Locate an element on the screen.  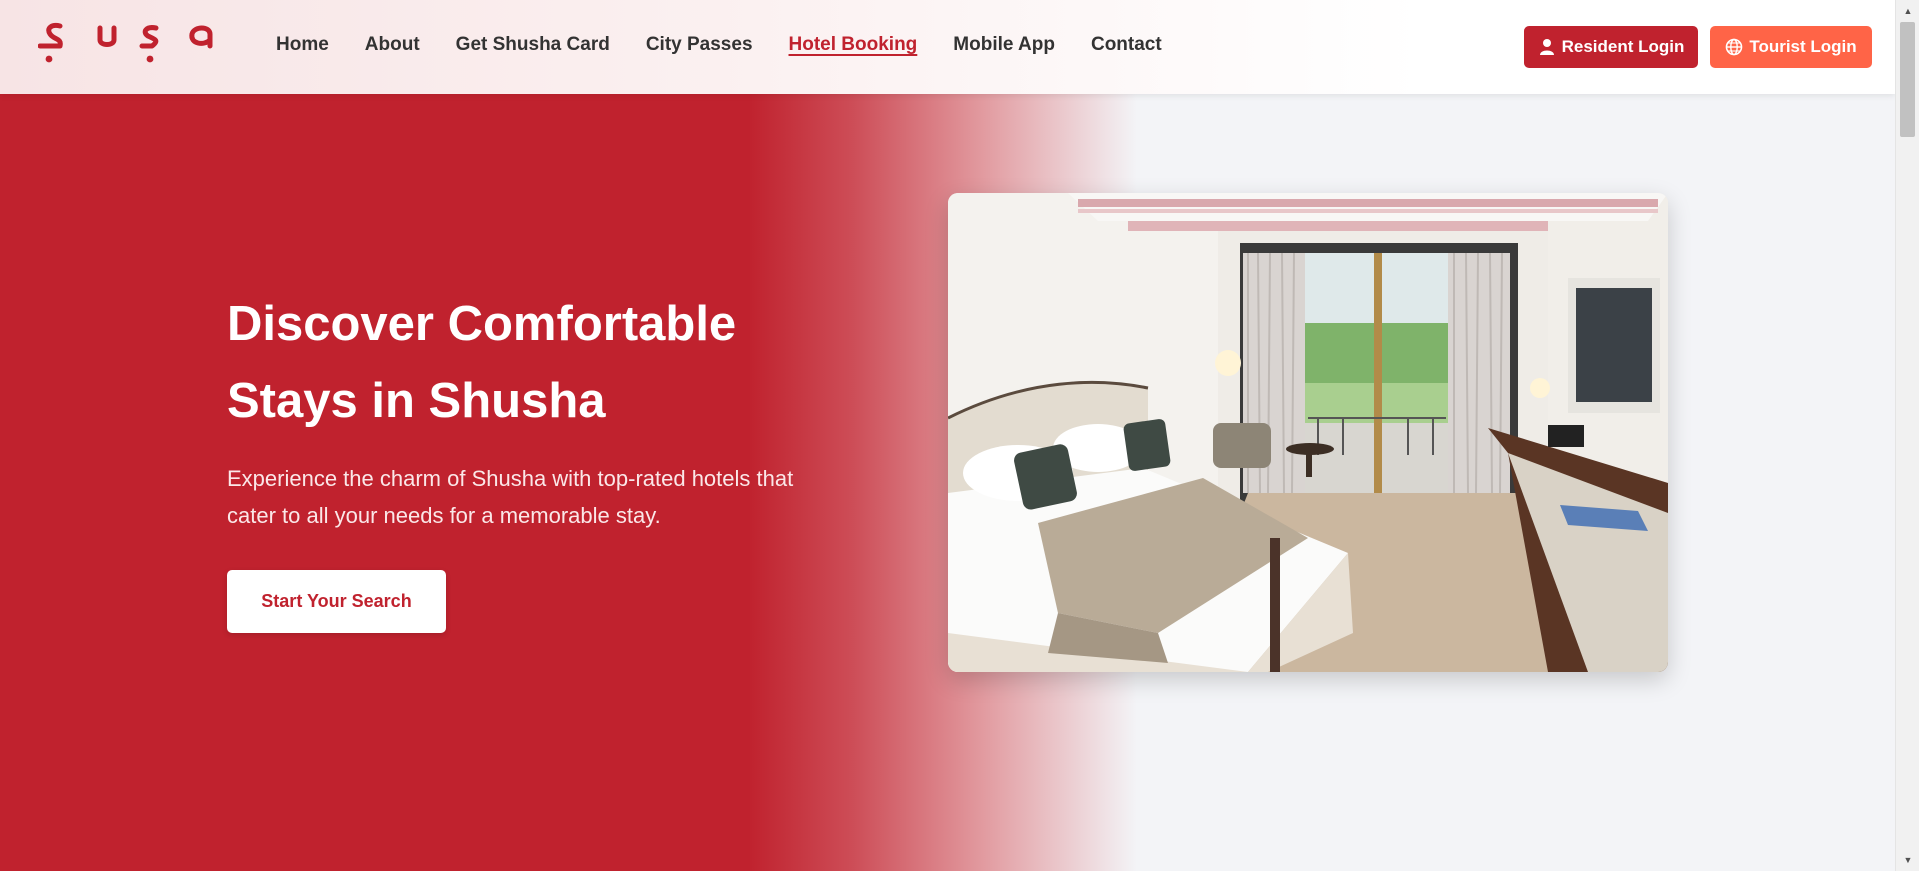
tourist-login-button: Tourist Login is located at coordinates (1791, 47).